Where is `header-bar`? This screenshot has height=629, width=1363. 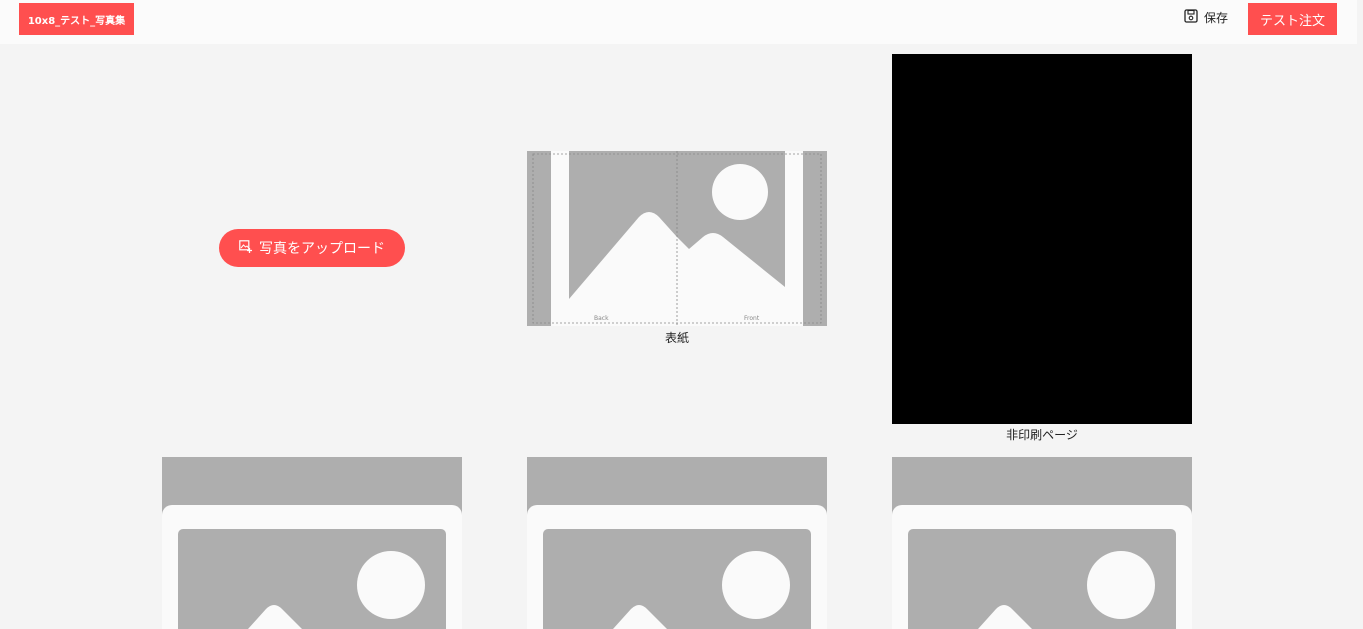 header-bar is located at coordinates (678, 22).